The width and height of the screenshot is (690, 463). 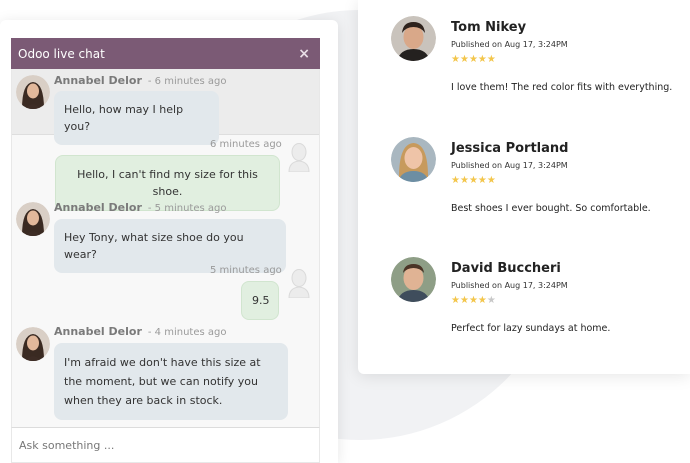 I want to click on message-time: - 4 minutes ago, so click(x=187, y=332).